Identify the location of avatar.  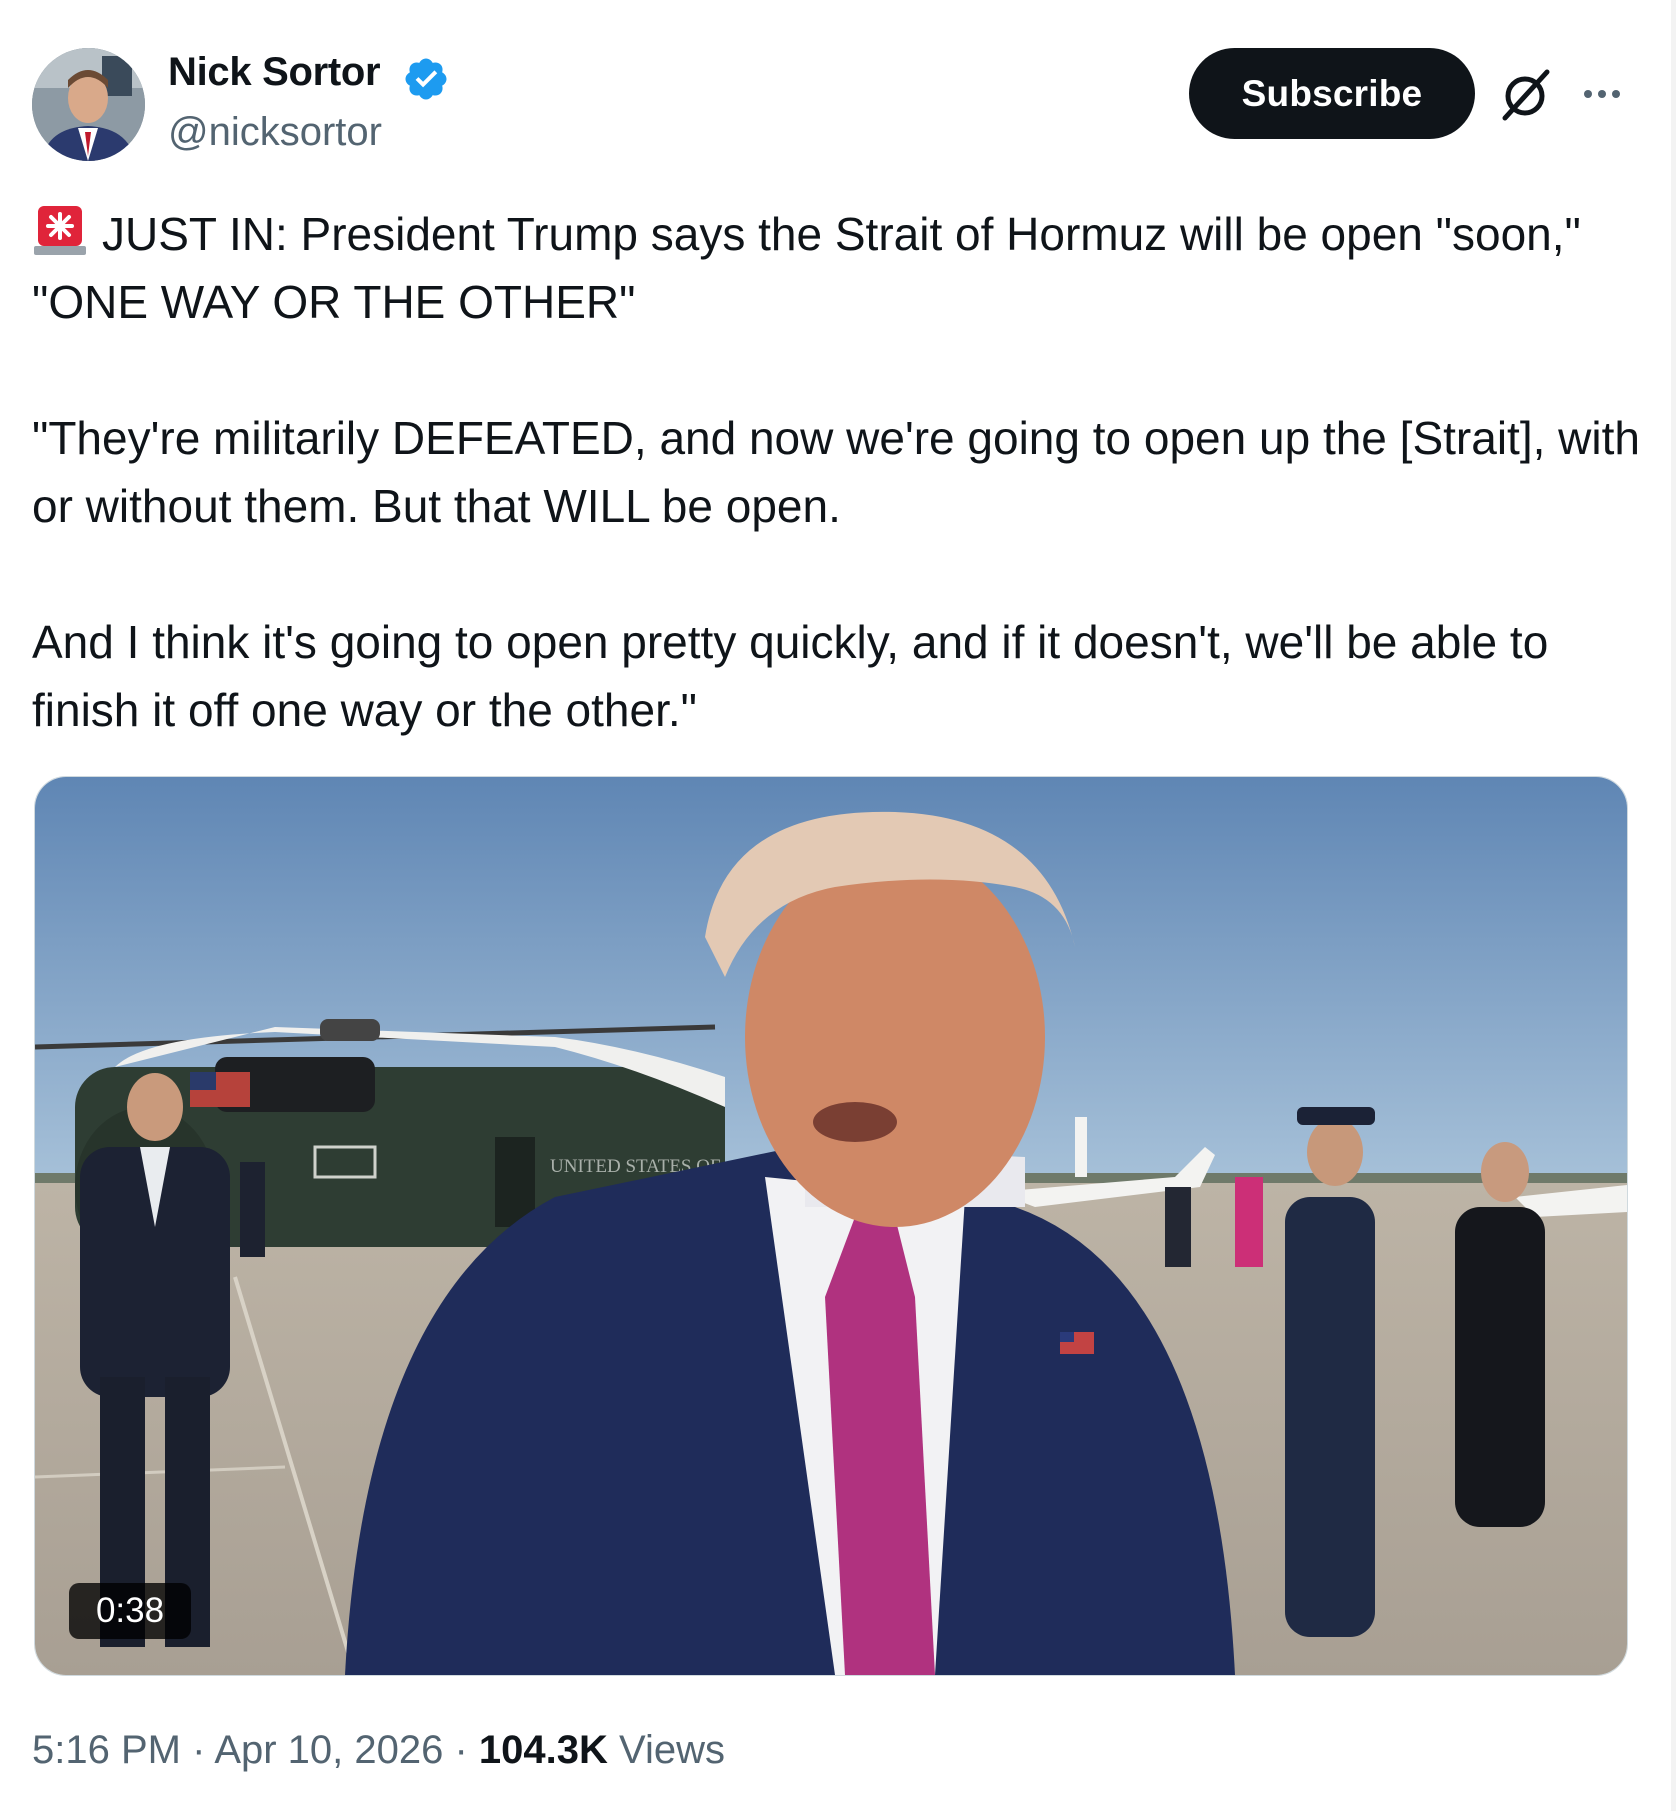
(88, 104).